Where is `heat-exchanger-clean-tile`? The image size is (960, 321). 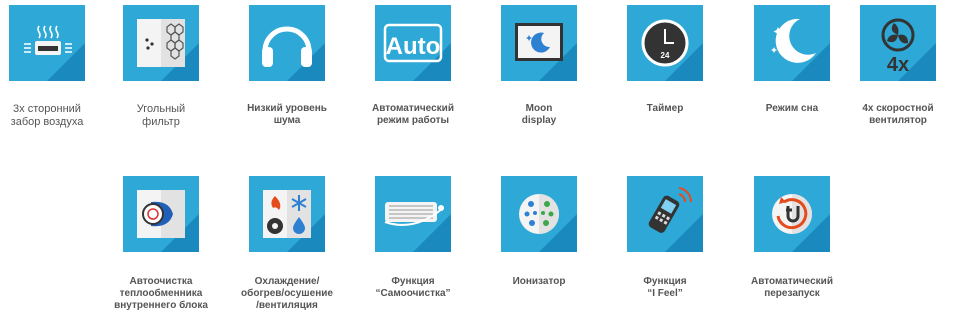
heat-exchanger-clean-tile is located at coordinates (161, 214).